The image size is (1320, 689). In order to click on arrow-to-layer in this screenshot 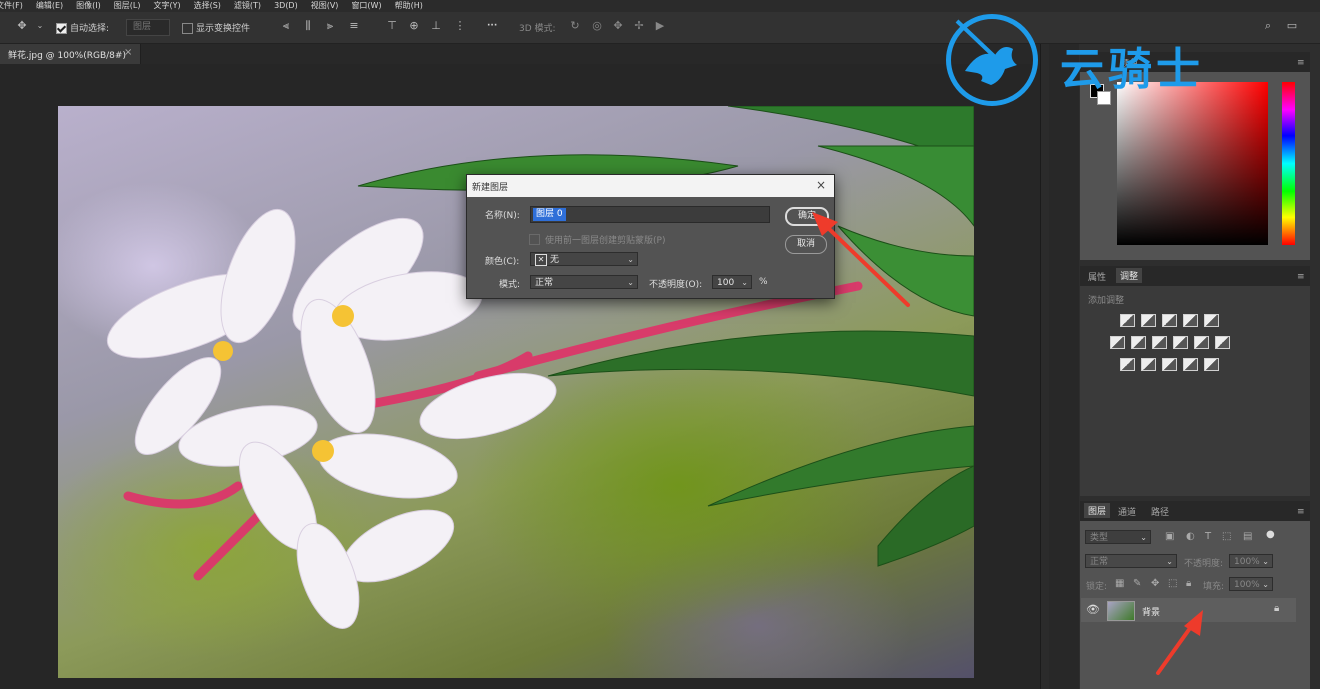, I will do `click(1179, 642)`.